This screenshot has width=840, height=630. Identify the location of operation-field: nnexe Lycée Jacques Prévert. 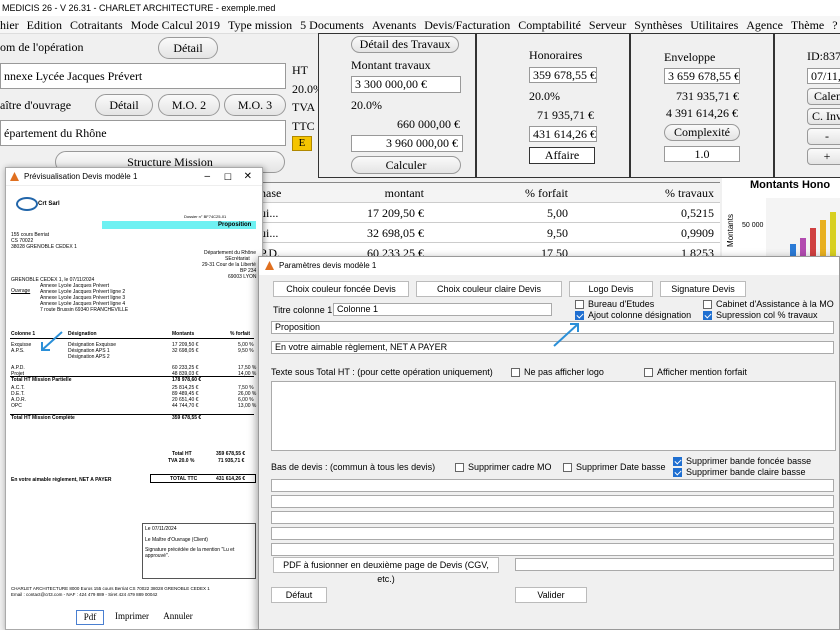
(143, 76).